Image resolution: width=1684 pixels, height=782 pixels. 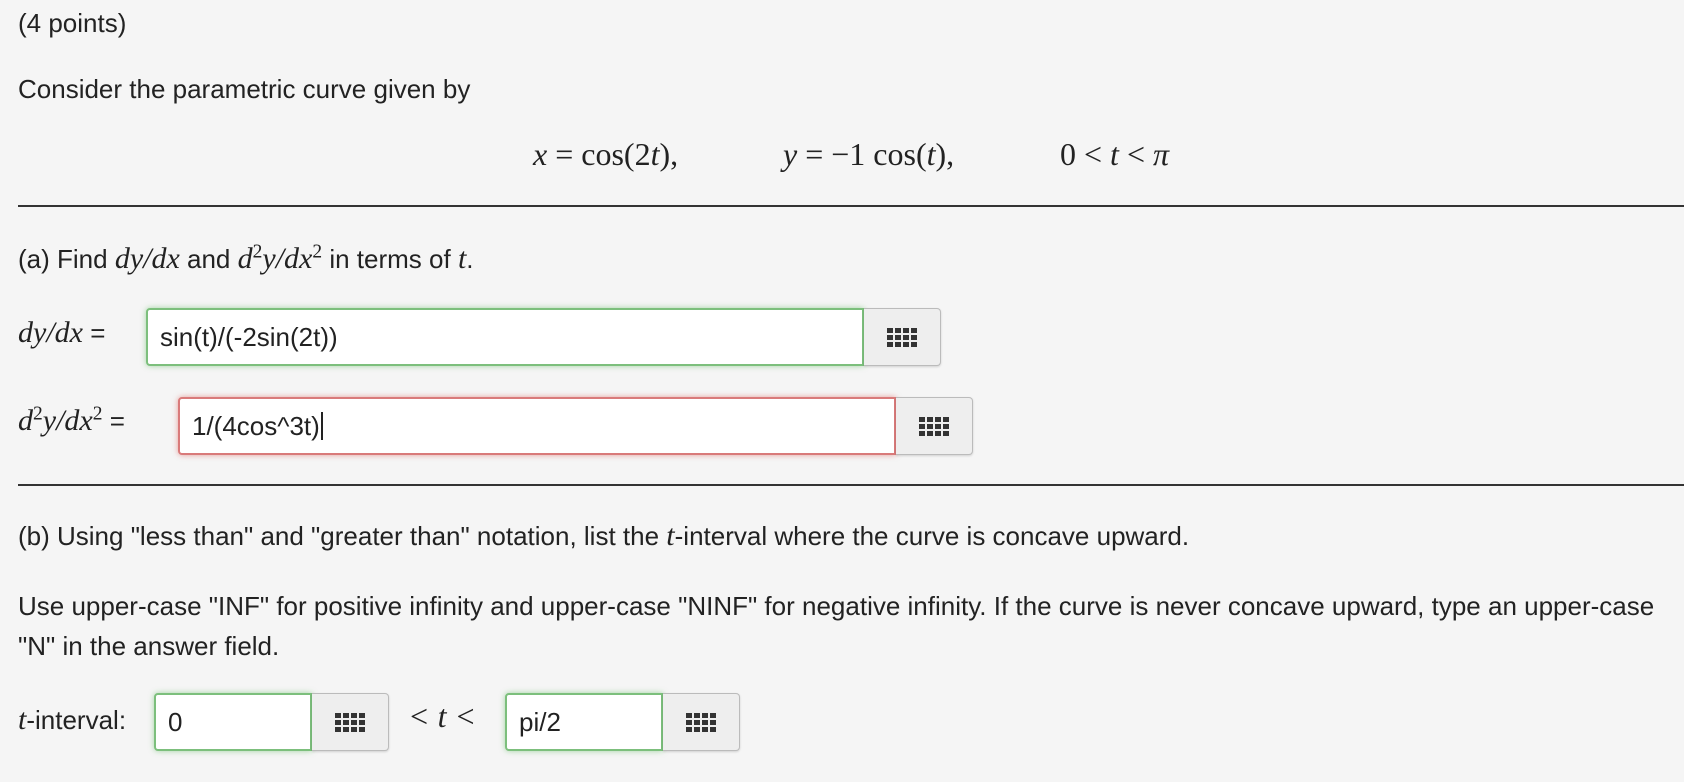 I want to click on y-equation: y = −1 cos(t),, so click(x=869, y=154).